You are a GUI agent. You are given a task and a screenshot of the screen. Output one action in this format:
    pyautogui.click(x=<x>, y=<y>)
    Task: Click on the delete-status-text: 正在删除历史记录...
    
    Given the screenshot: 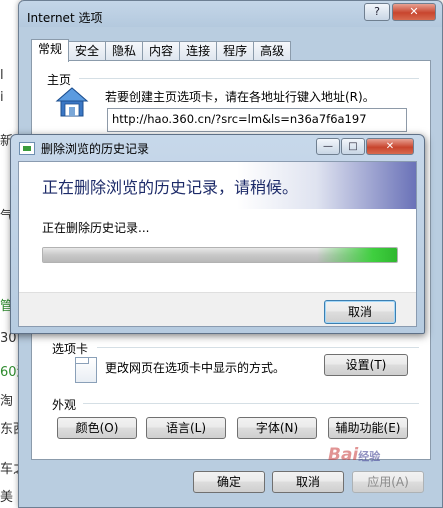 What is the action you would take?
    pyautogui.click(x=96, y=228)
    